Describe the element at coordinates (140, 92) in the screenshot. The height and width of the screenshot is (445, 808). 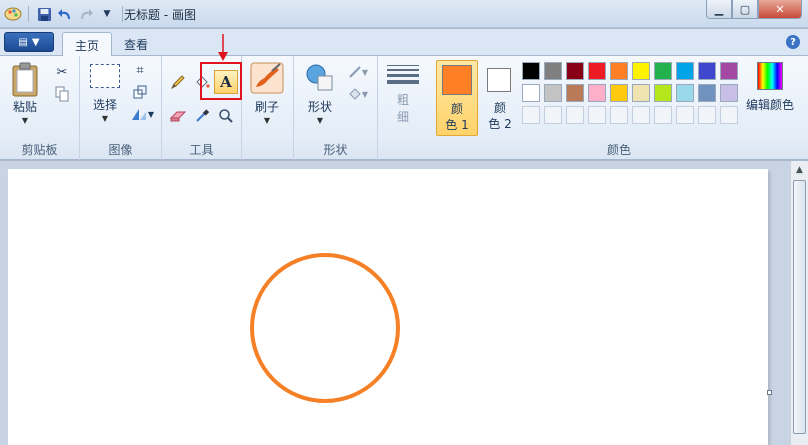
I see `resize-icon` at that location.